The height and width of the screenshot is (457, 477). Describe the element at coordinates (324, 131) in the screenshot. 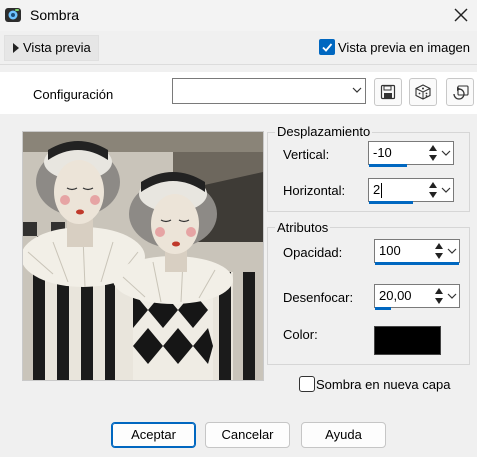

I see `offset-legend: Desplazamiento` at that location.